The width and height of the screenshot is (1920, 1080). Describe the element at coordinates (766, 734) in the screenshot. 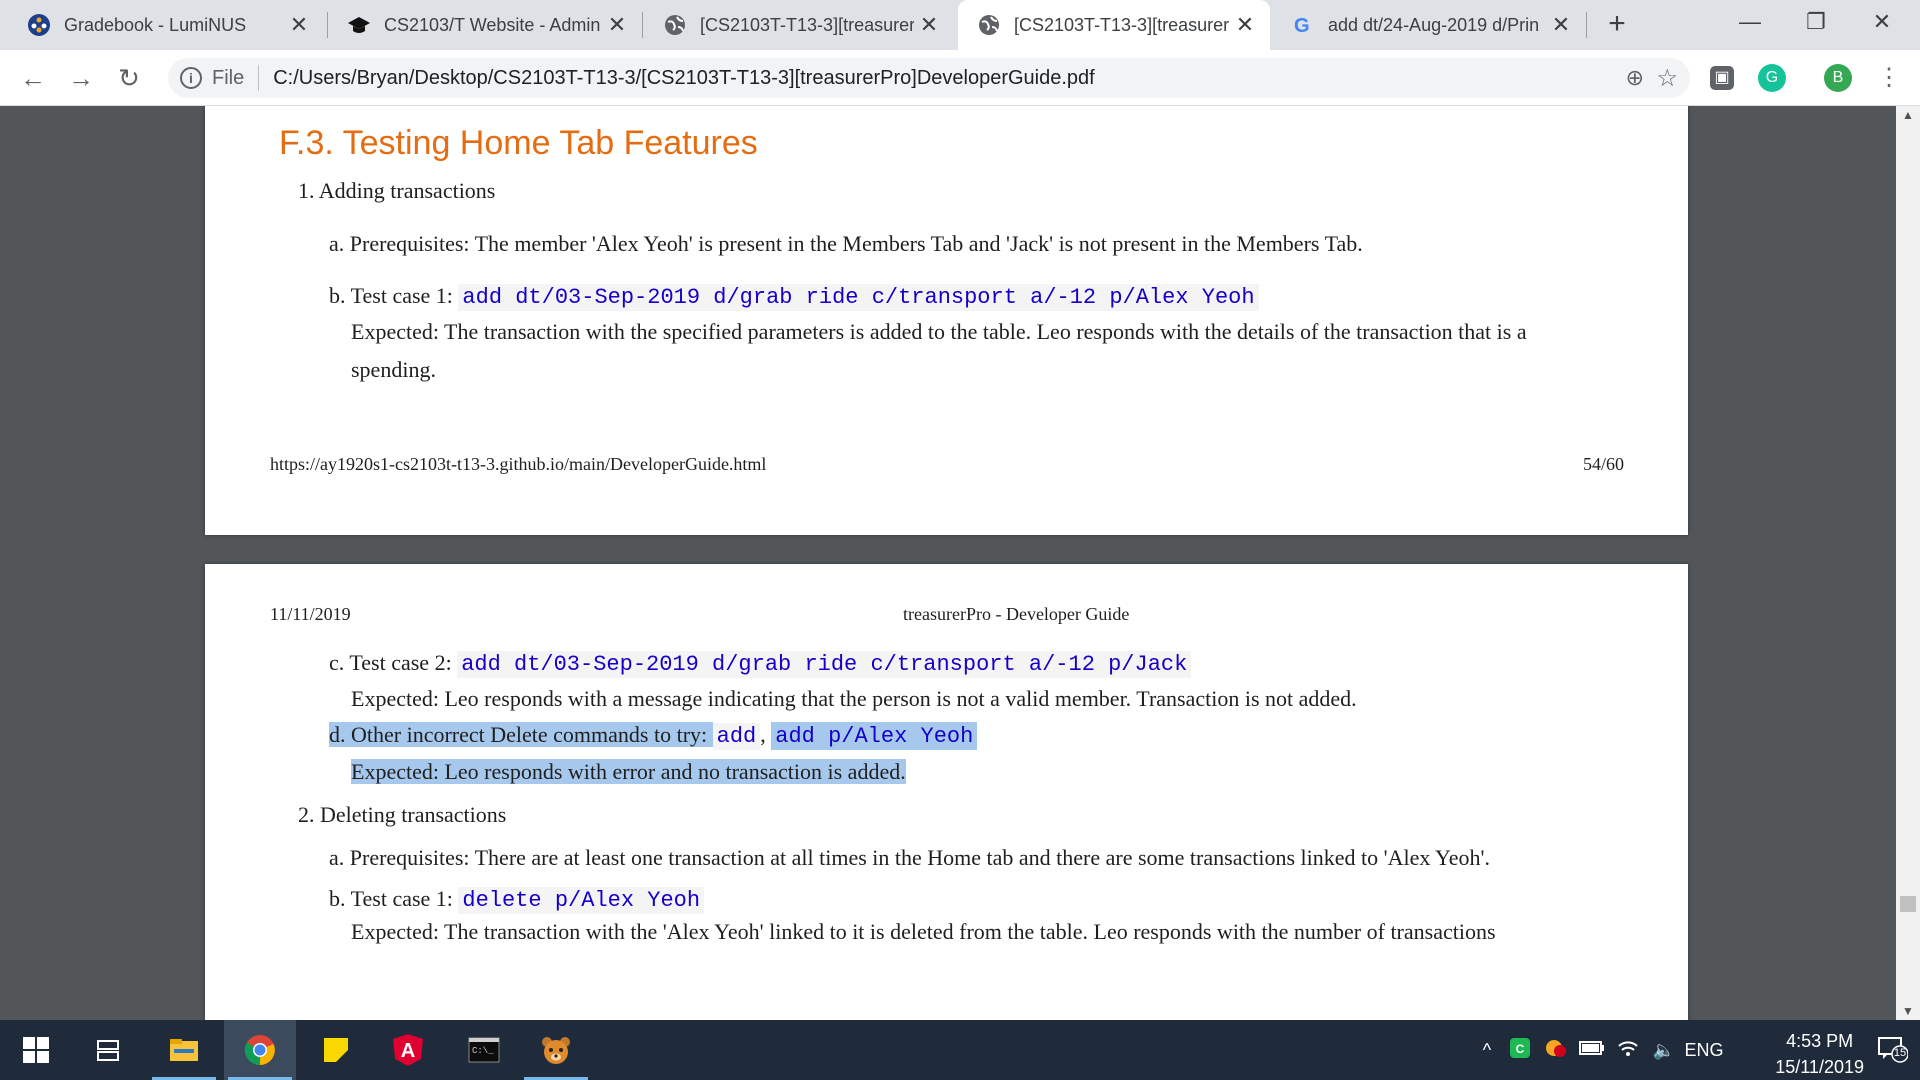

I see `comma: ,` at that location.